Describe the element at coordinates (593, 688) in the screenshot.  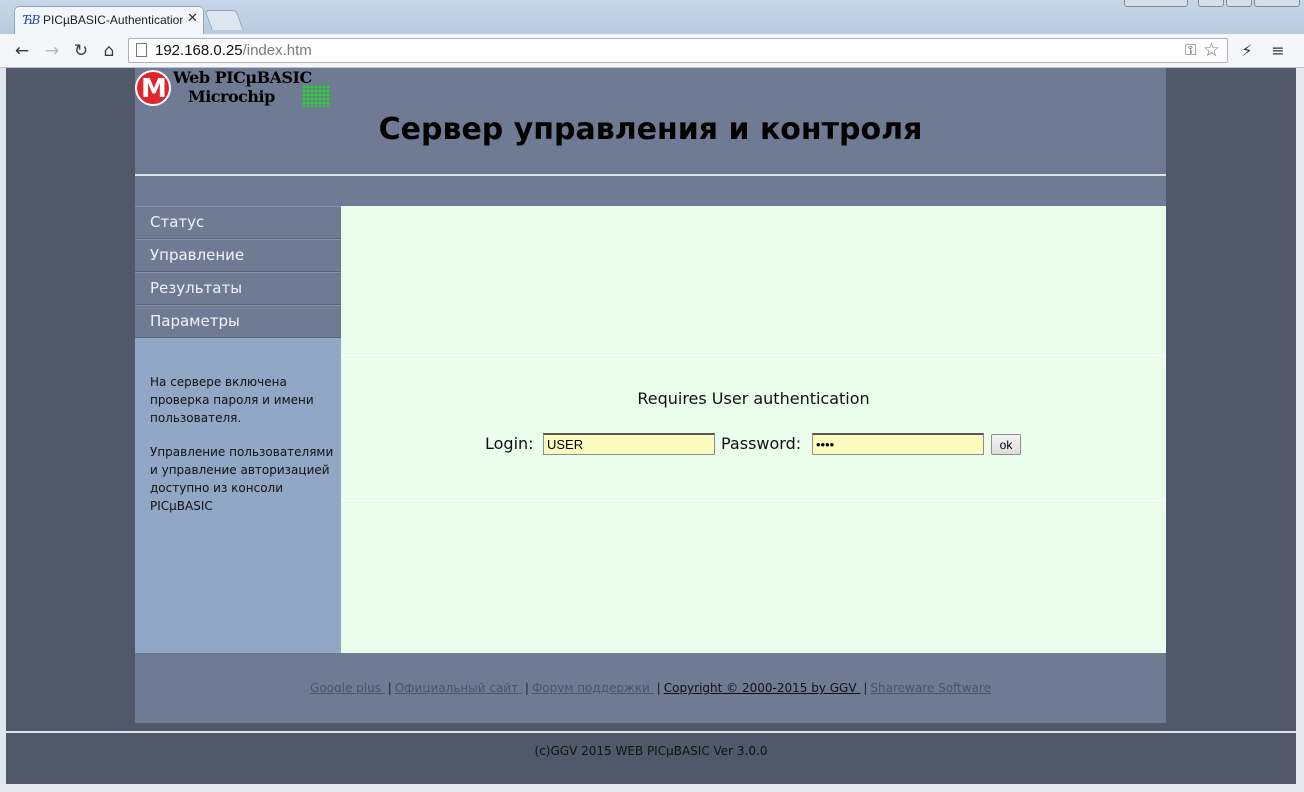
I see `footer-link-support-forum: Форум поддержки` at that location.